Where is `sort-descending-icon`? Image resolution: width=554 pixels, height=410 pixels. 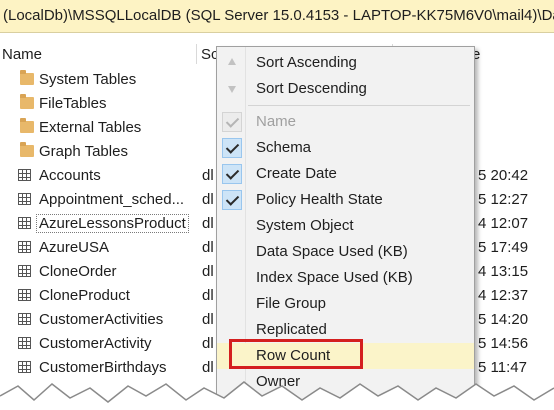 sort-descending-icon is located at coordinates (232, 89).